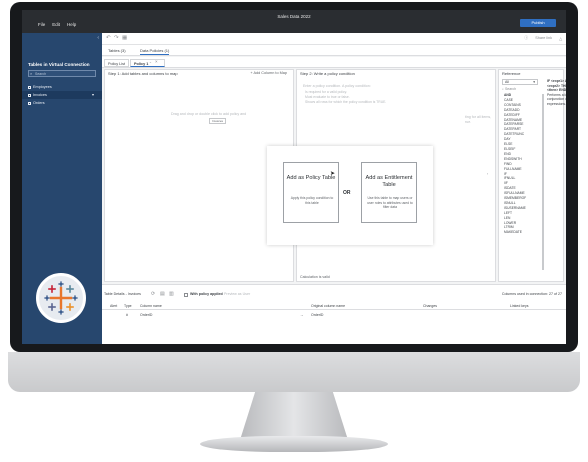  What do you see at coordinates (108, 38) in the screenshot?
I see `undo-icon: ↶` at bounding box center [108, 38].